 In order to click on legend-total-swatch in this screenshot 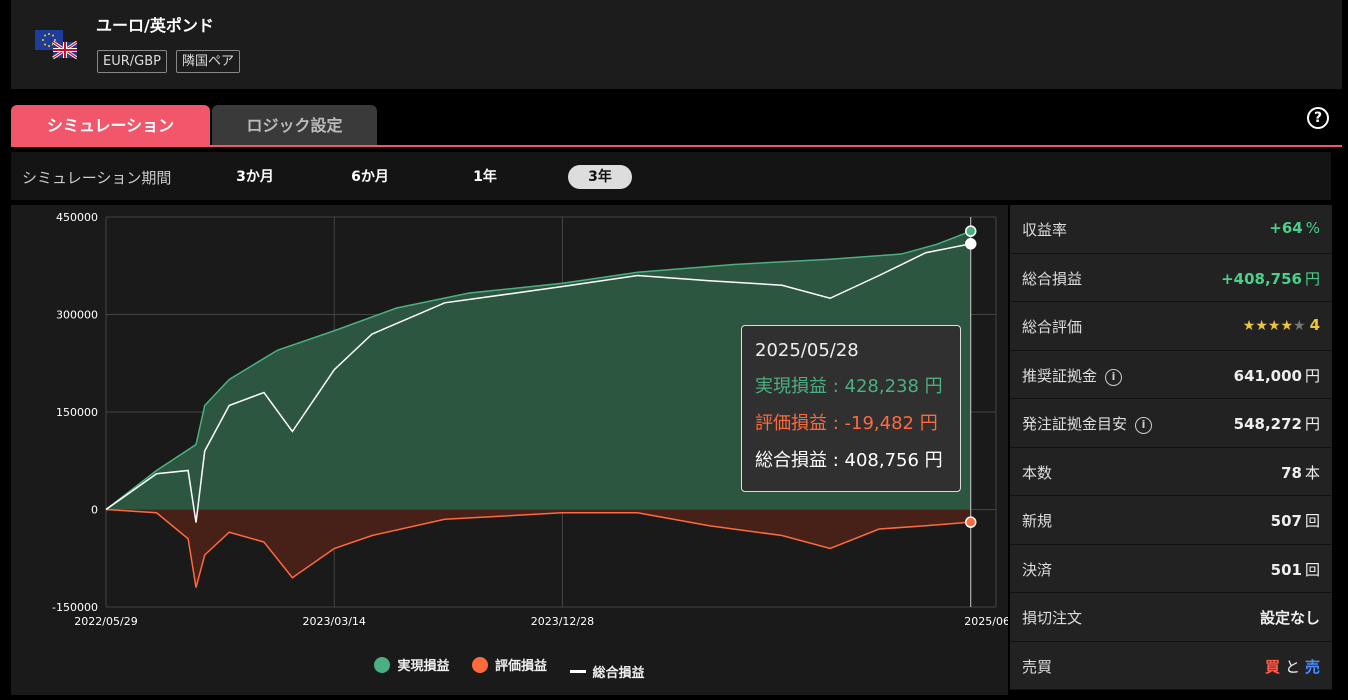, I will do `click(577, 671)`.